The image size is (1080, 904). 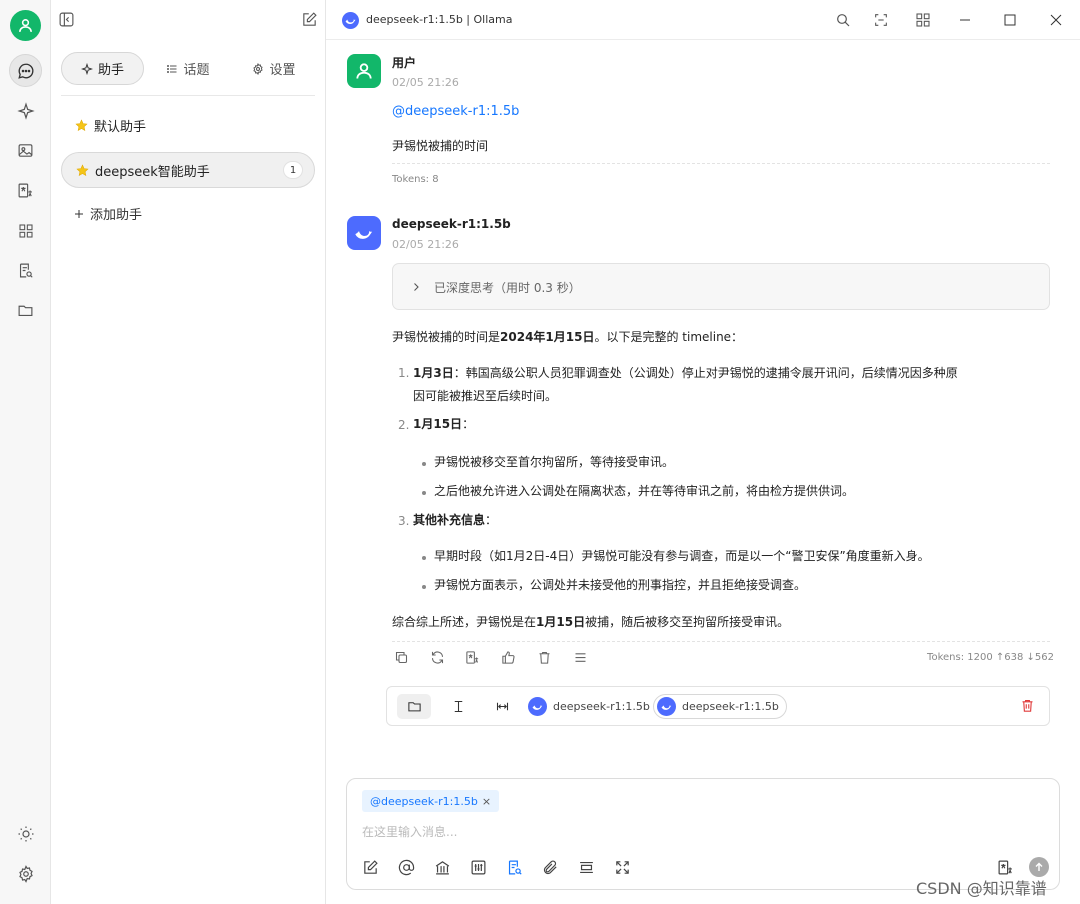 I want to click on list-item: 其他补充信息：, so click(x=455, y=520).